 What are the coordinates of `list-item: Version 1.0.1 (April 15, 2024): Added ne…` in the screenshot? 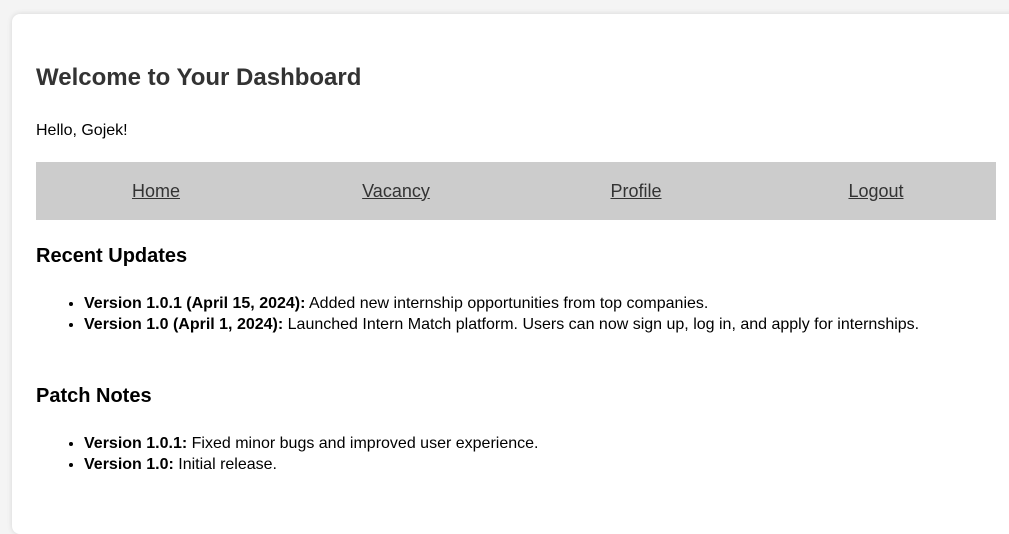 It's located at (539, 303).